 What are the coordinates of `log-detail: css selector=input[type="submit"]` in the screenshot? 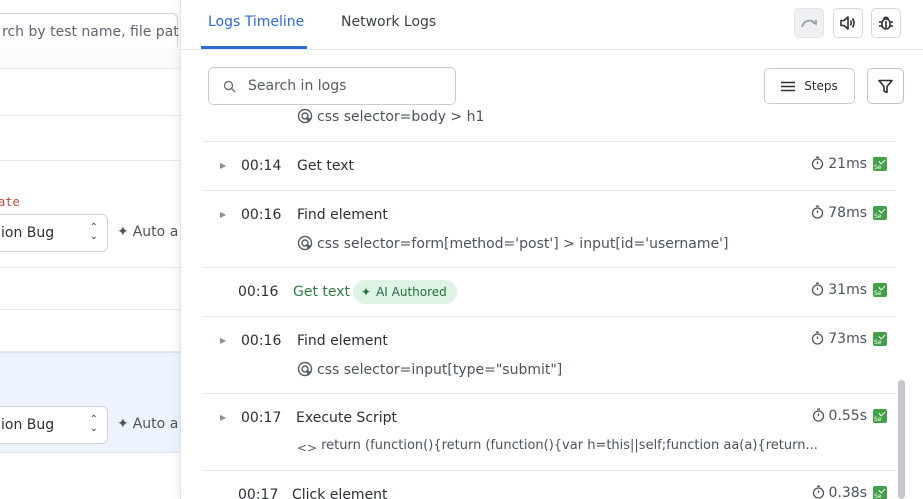 It's located at (429, 369).